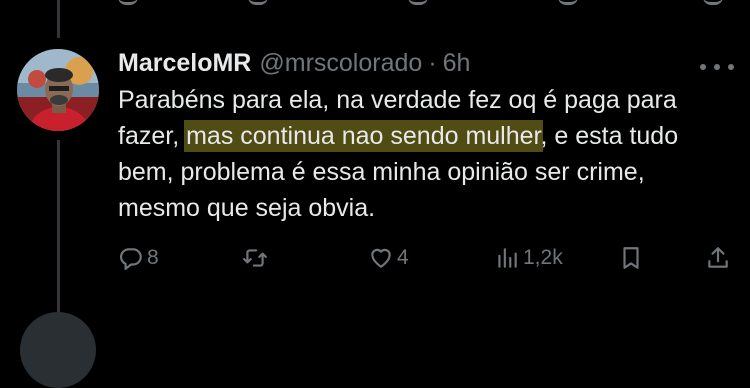 Image resolution: width=750 pixels, height=388 pixels. I want to click on like-count: 4, so click(403, 257).